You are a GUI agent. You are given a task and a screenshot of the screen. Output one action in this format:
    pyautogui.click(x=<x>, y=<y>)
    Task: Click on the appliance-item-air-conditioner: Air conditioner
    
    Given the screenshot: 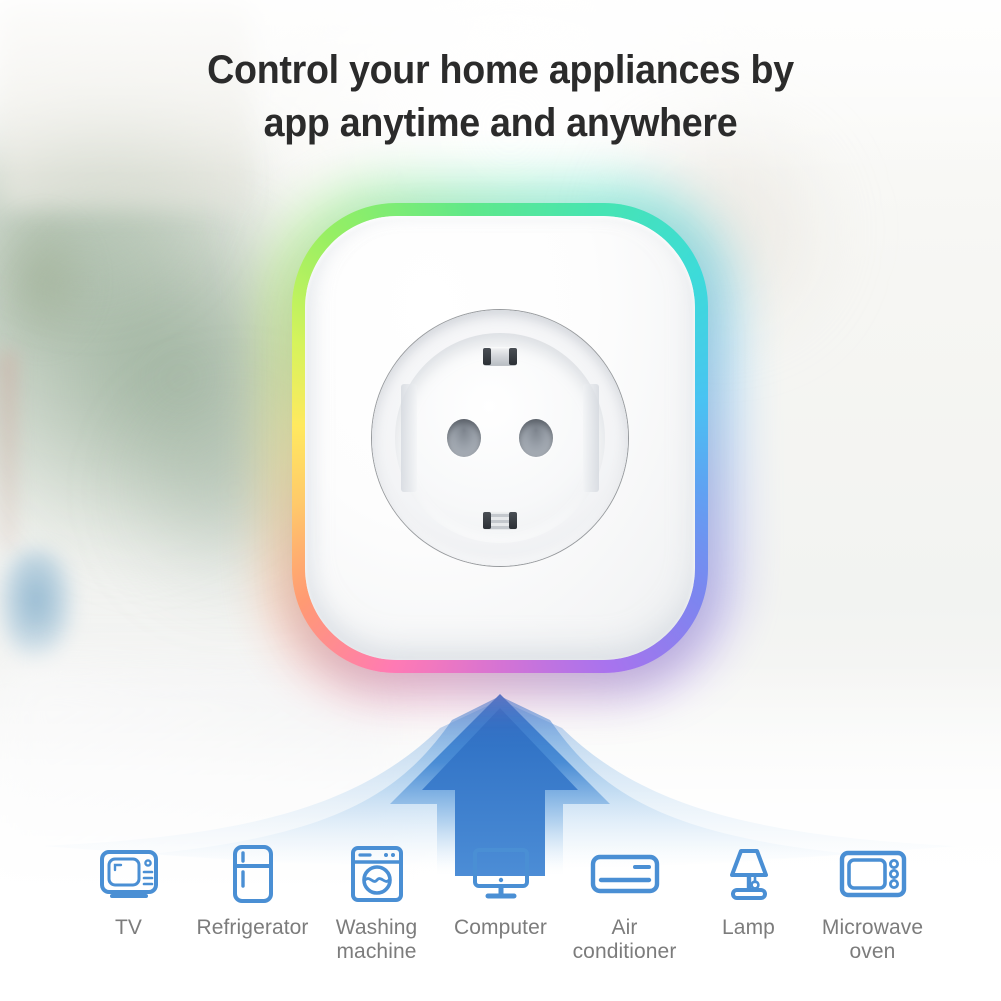 What is the action you would take?
    pyautogui.click(x=625, y=902)
    